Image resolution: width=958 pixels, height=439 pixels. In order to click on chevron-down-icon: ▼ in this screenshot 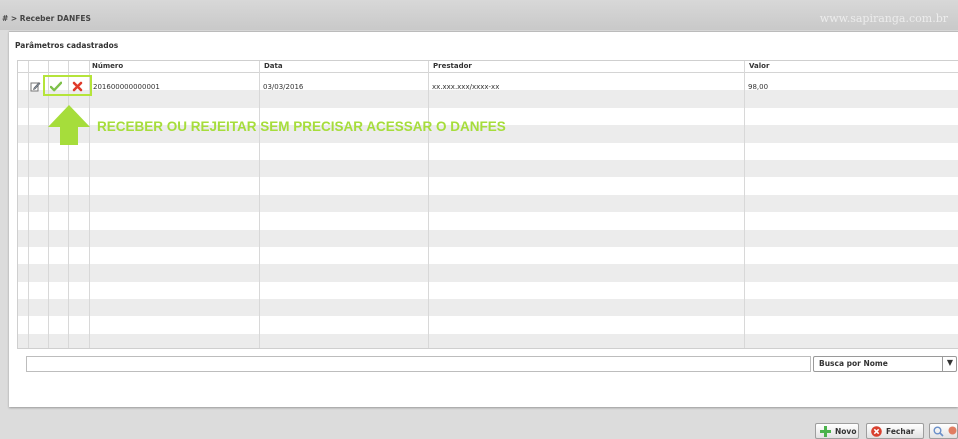, I will do `click(950, 362)`.